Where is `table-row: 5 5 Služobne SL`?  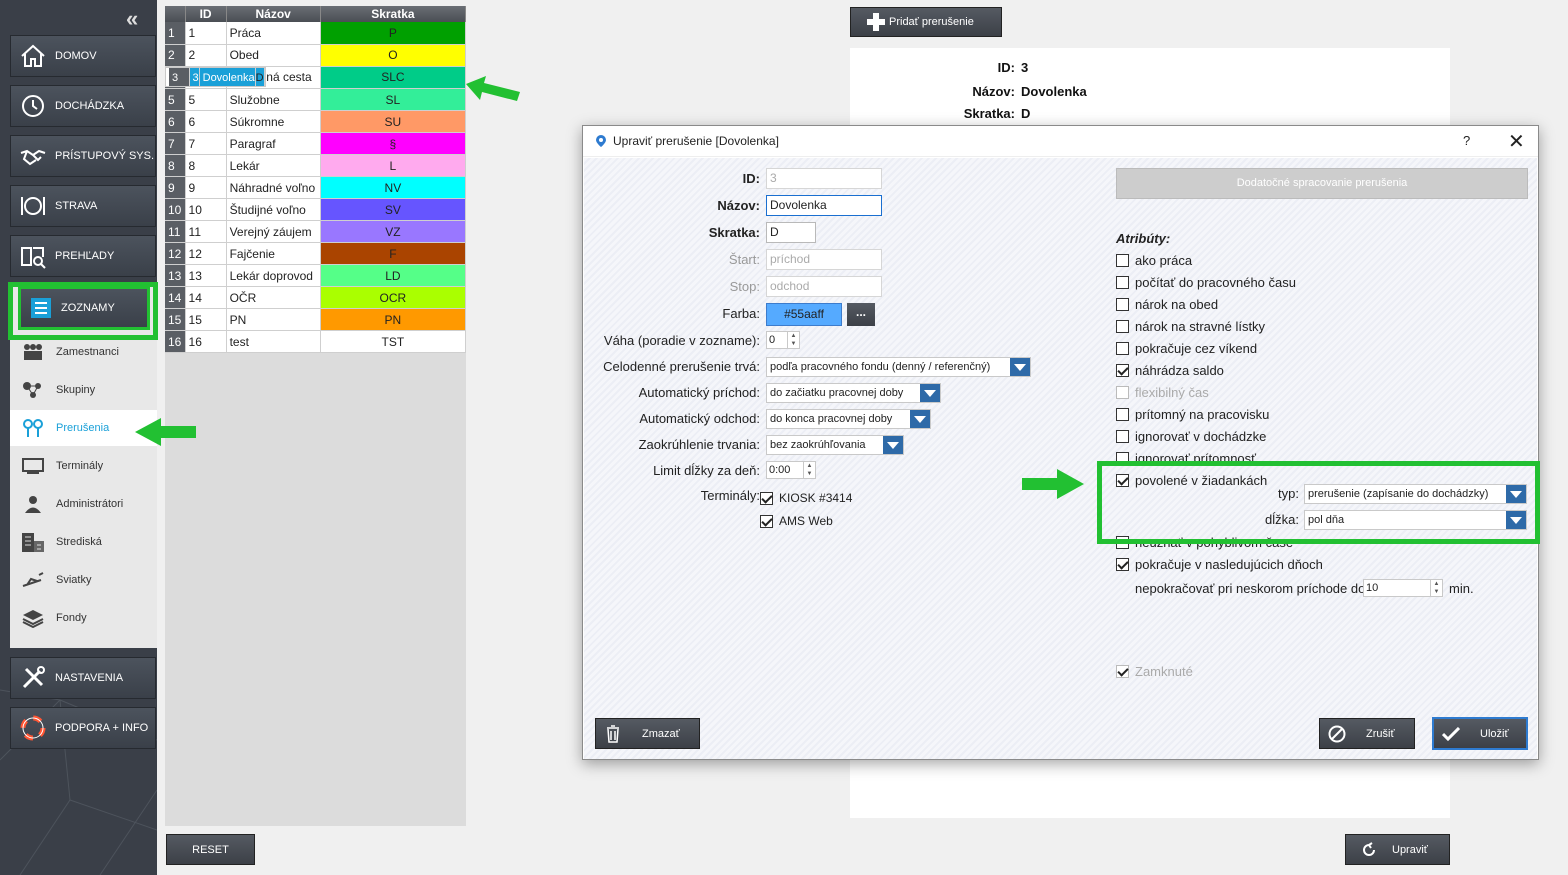
table-row: 5 5 Služobne SL is located at coordinates (316, 99).